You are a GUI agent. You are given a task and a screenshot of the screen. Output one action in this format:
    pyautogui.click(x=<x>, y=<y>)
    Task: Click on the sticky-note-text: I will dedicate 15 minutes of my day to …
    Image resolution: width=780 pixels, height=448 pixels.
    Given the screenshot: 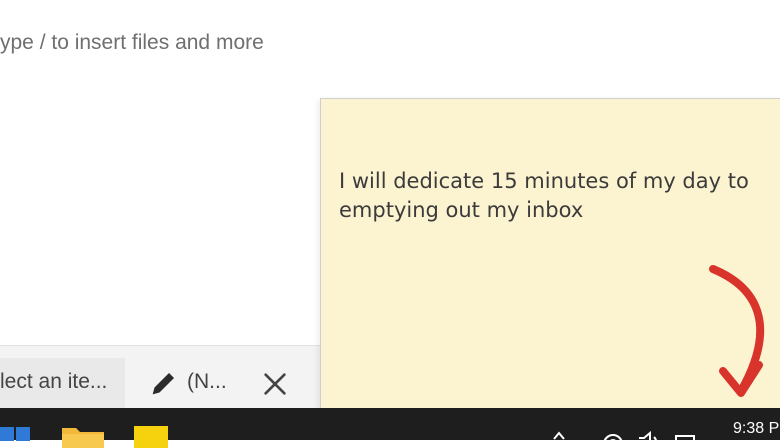 What is the action you would take?
    pyautogui.click(x=549, y=196)
    